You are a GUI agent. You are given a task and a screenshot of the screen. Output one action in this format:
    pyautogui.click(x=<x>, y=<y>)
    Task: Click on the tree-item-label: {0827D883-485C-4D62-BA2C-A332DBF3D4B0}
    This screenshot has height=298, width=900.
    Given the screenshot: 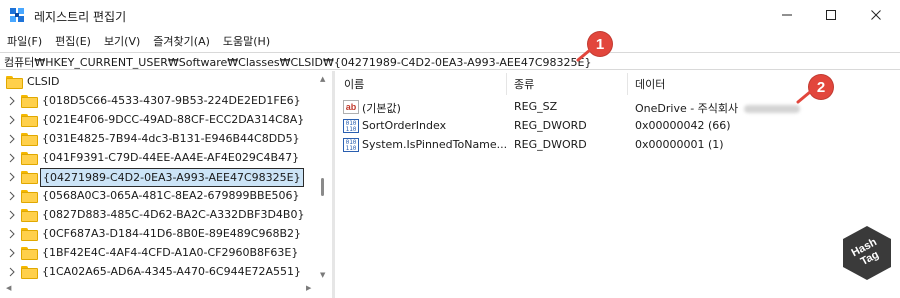 What is the action you would take?
    pyautogui.click(x=173, y=214)
    